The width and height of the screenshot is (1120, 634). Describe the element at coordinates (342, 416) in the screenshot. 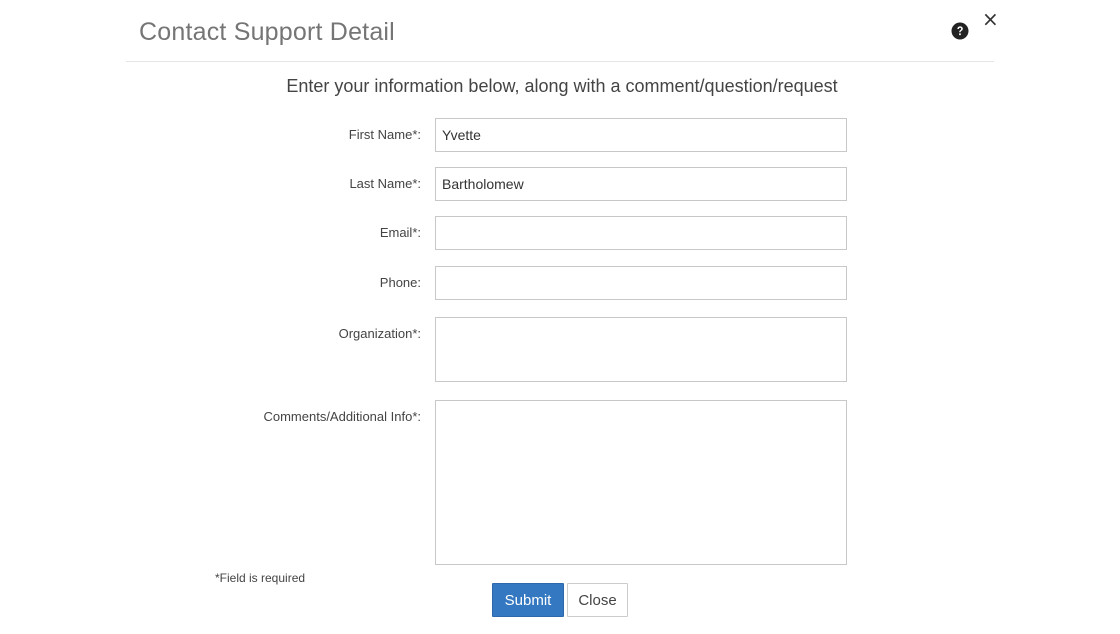

I see `comments-label: Comments/Additional Info*:` at that location.